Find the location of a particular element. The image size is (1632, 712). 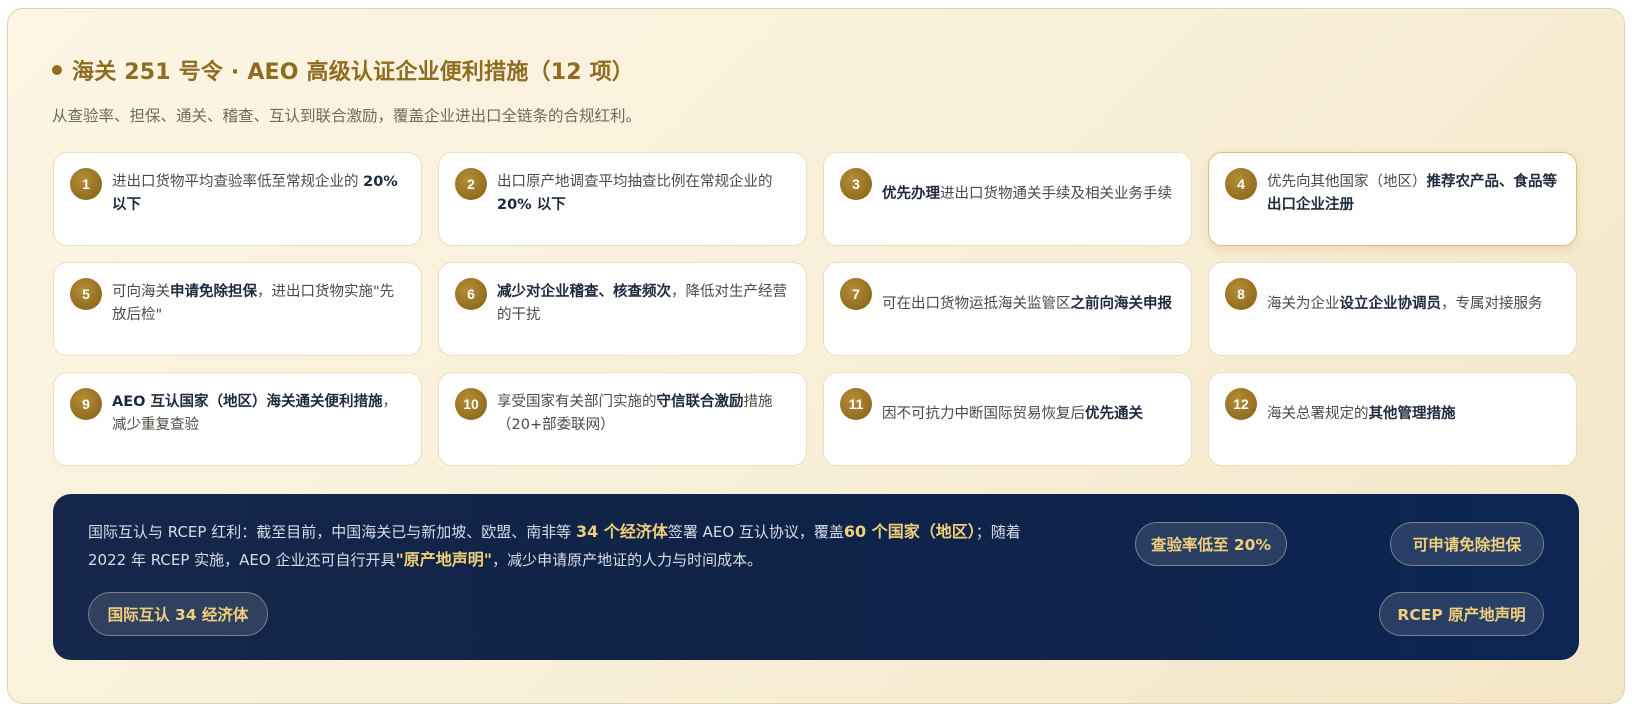

item-number-badge: 3 is located at coordinates (856, 184).